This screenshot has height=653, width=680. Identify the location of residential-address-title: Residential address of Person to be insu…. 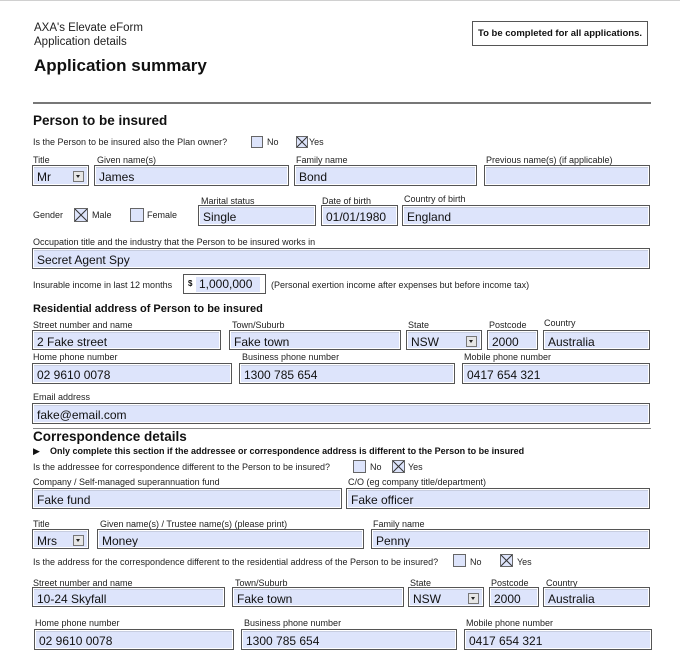
(148, 309).